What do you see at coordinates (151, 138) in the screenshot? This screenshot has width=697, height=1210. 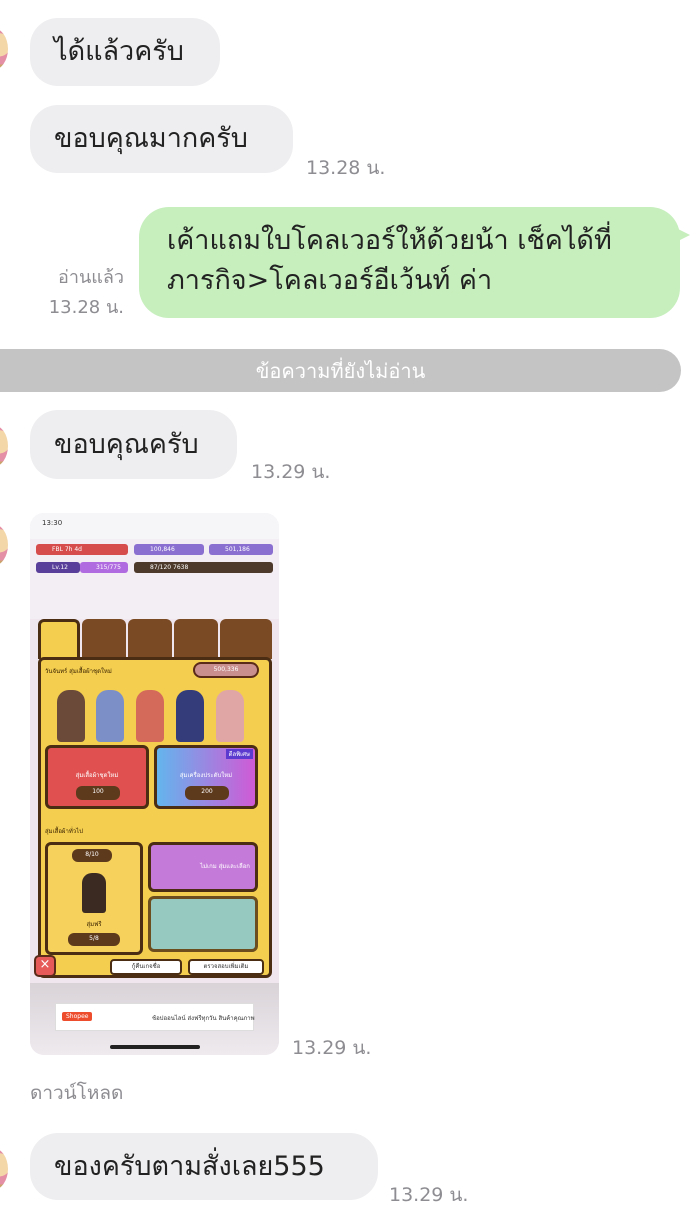 I see `message-text: ขอบคุณมากครับ` at bounding box center [151, 138].